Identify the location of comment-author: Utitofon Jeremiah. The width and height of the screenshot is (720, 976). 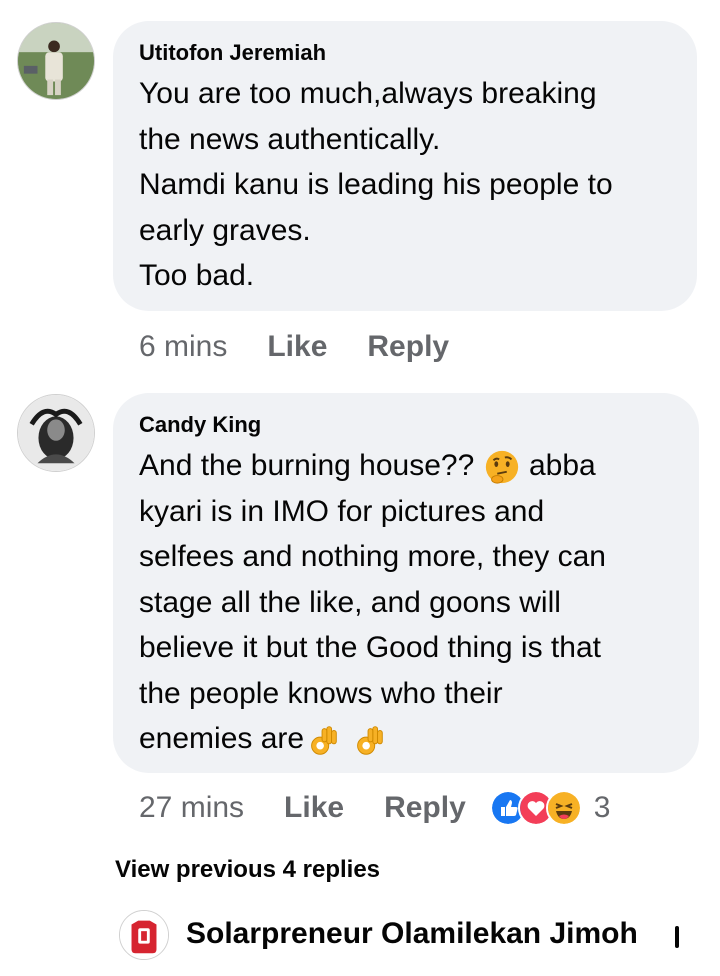
(405, 53).